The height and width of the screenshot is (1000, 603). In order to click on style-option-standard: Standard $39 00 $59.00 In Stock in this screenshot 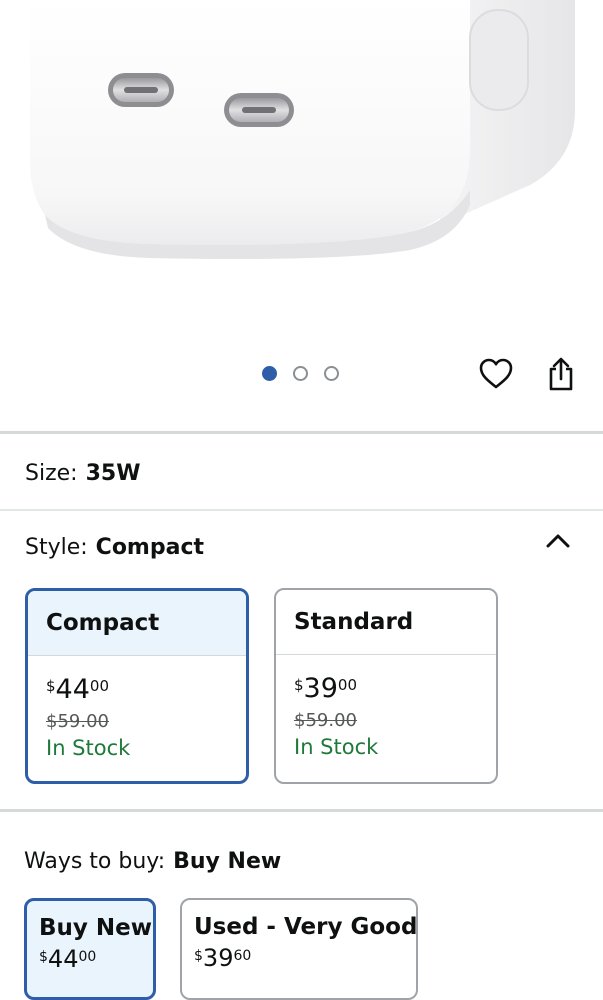, I will do `click(386, 686)`.